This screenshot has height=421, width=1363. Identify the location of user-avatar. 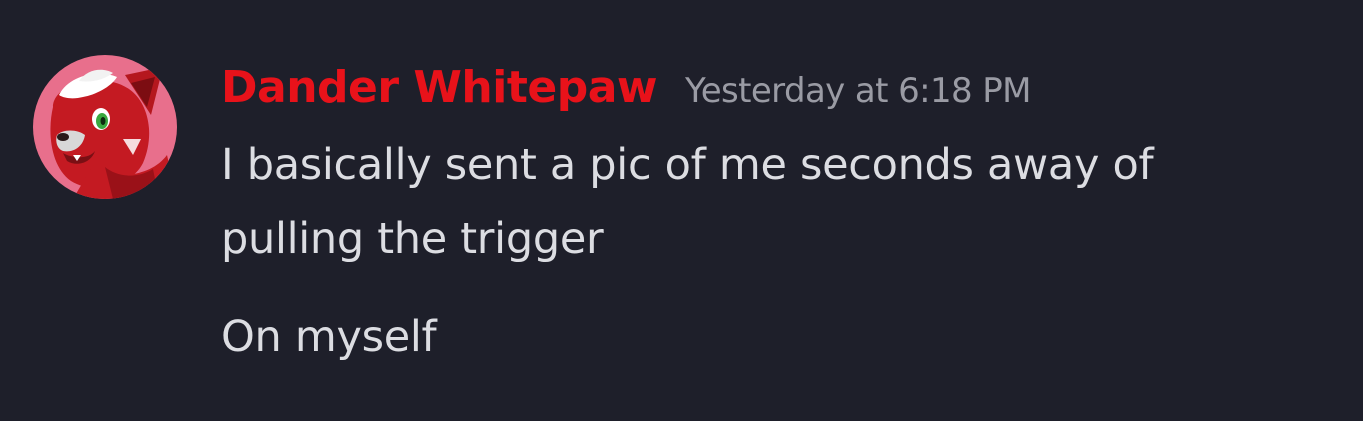
(105, 127).